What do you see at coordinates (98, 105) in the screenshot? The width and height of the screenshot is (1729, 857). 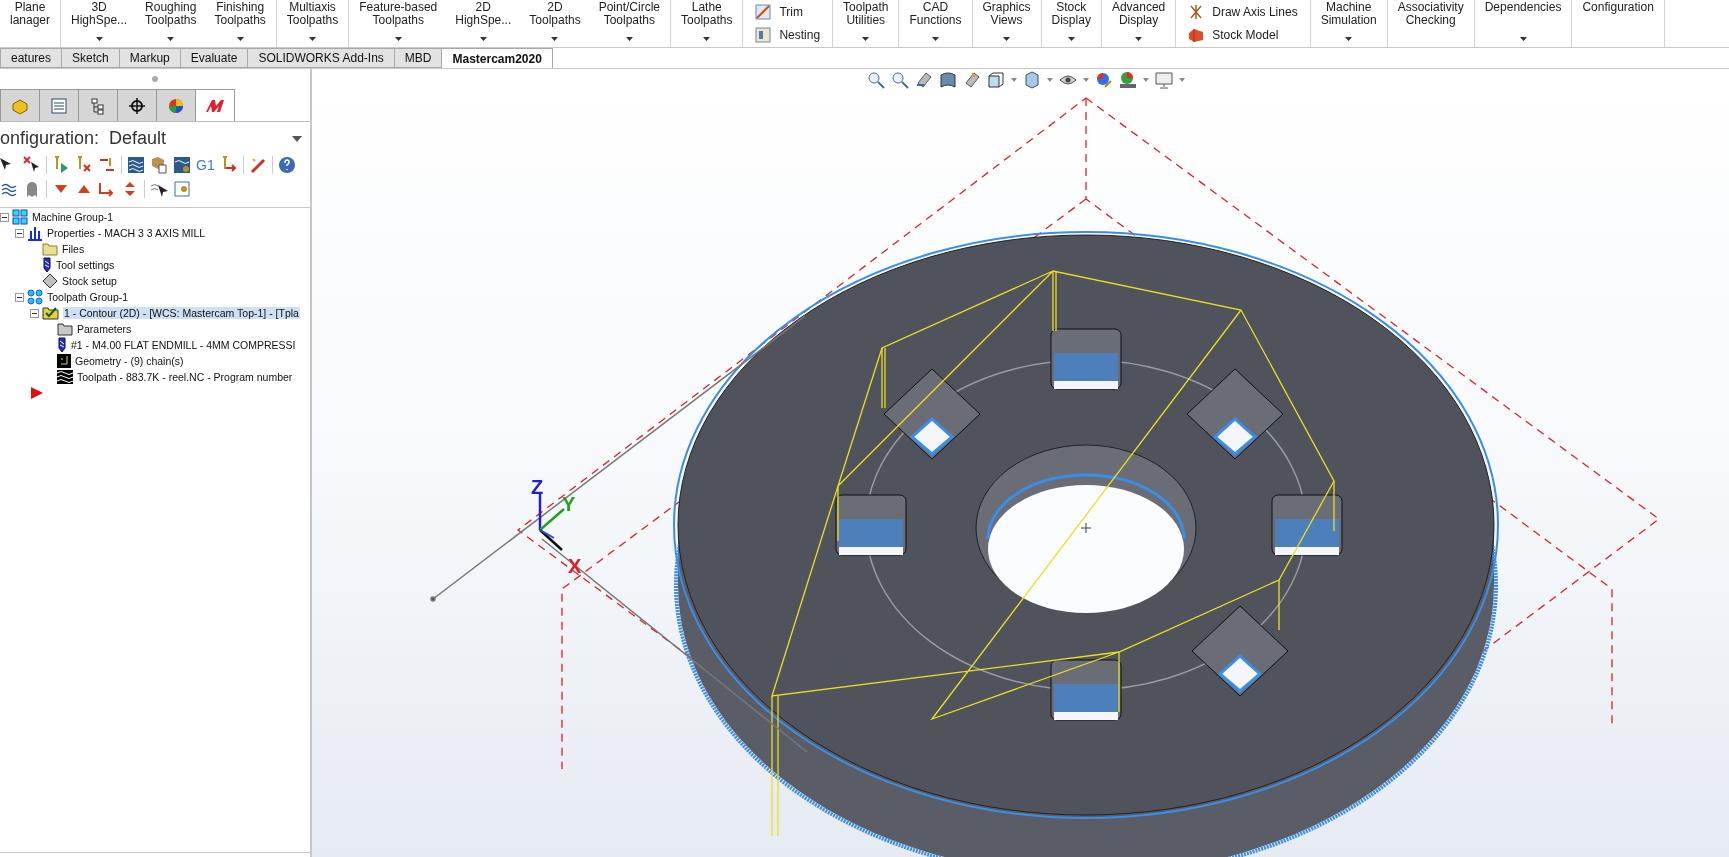 I see `tree-structure-icon` at bounding box center [98, 105].